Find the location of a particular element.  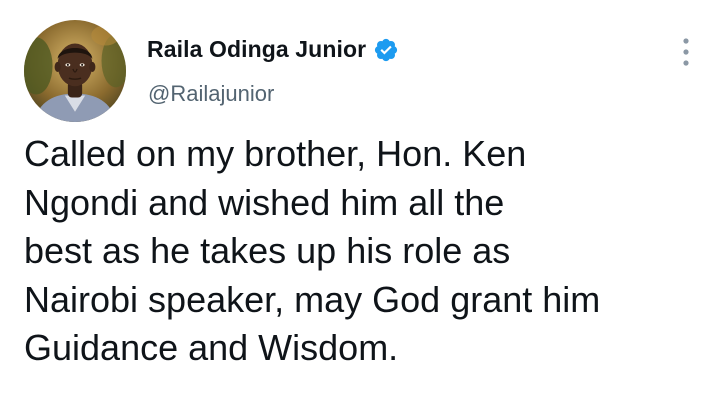

tweet-text-line: best as he takes up his role as is located at coordinates (267, 250).